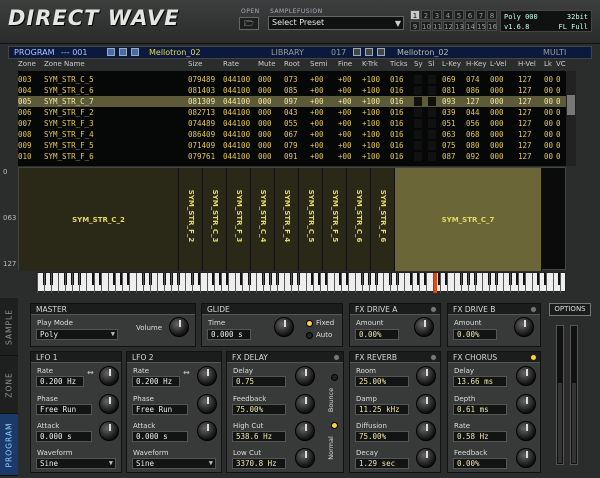 The height and width of the screenshot is (478, 600). What do you see at coordinates (9, 445) in the screenshot?
I see `tab-program: PROGRAM` at bounding box center [9, 445].